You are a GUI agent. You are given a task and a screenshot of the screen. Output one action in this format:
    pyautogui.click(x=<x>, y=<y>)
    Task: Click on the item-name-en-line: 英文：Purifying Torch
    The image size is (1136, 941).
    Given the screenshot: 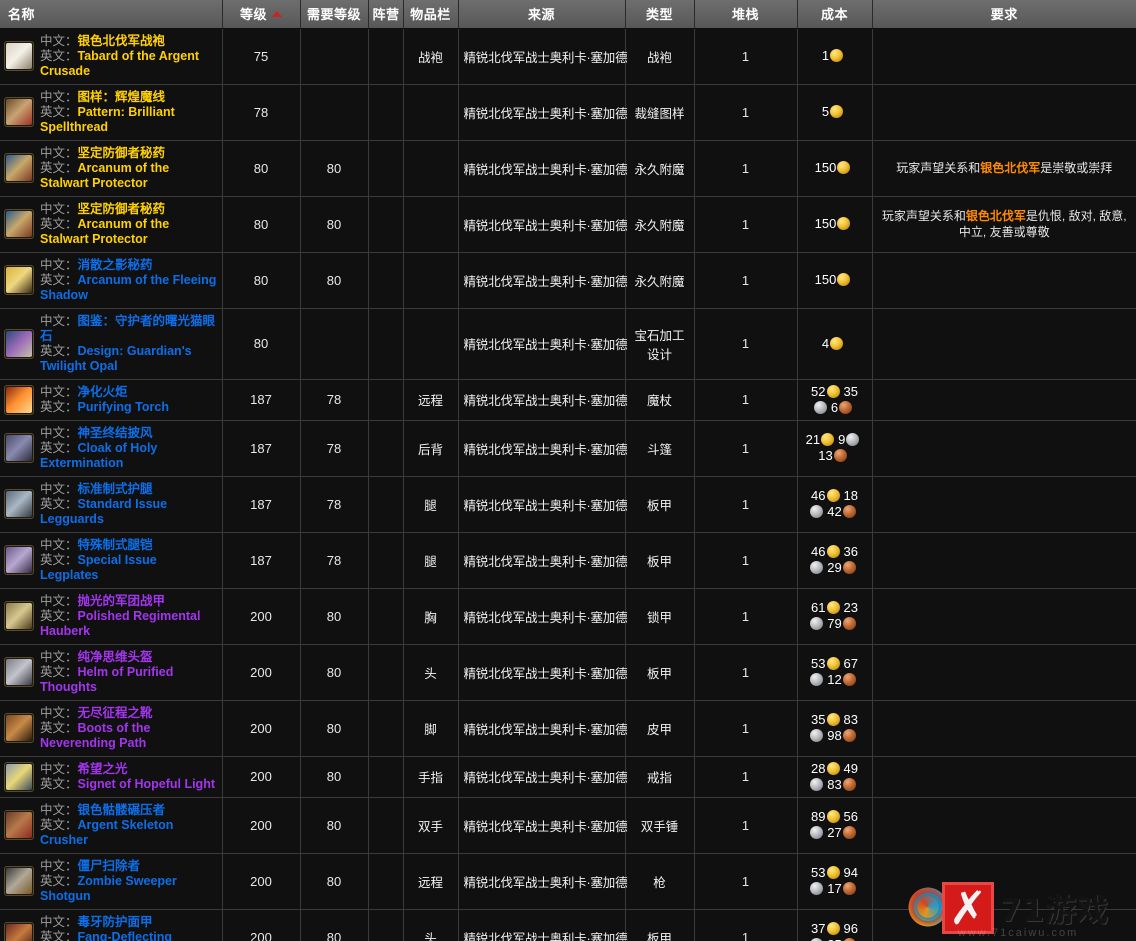 What is the action you would take?
    pyautogui.click(x=104, y=407)
    